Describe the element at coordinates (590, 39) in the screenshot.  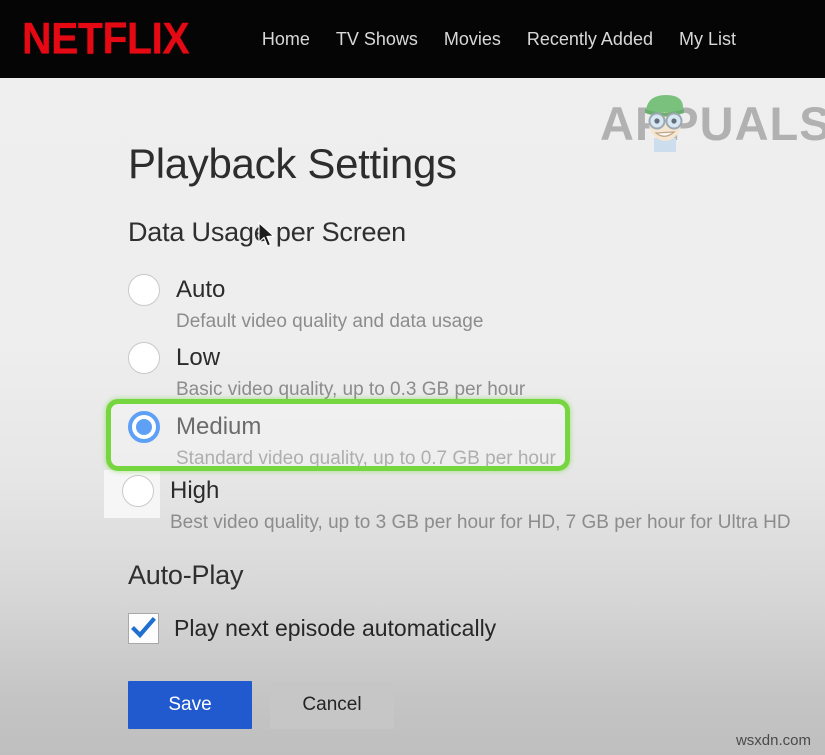
I see `nav-item-recently-added: Recently Added` at that location.